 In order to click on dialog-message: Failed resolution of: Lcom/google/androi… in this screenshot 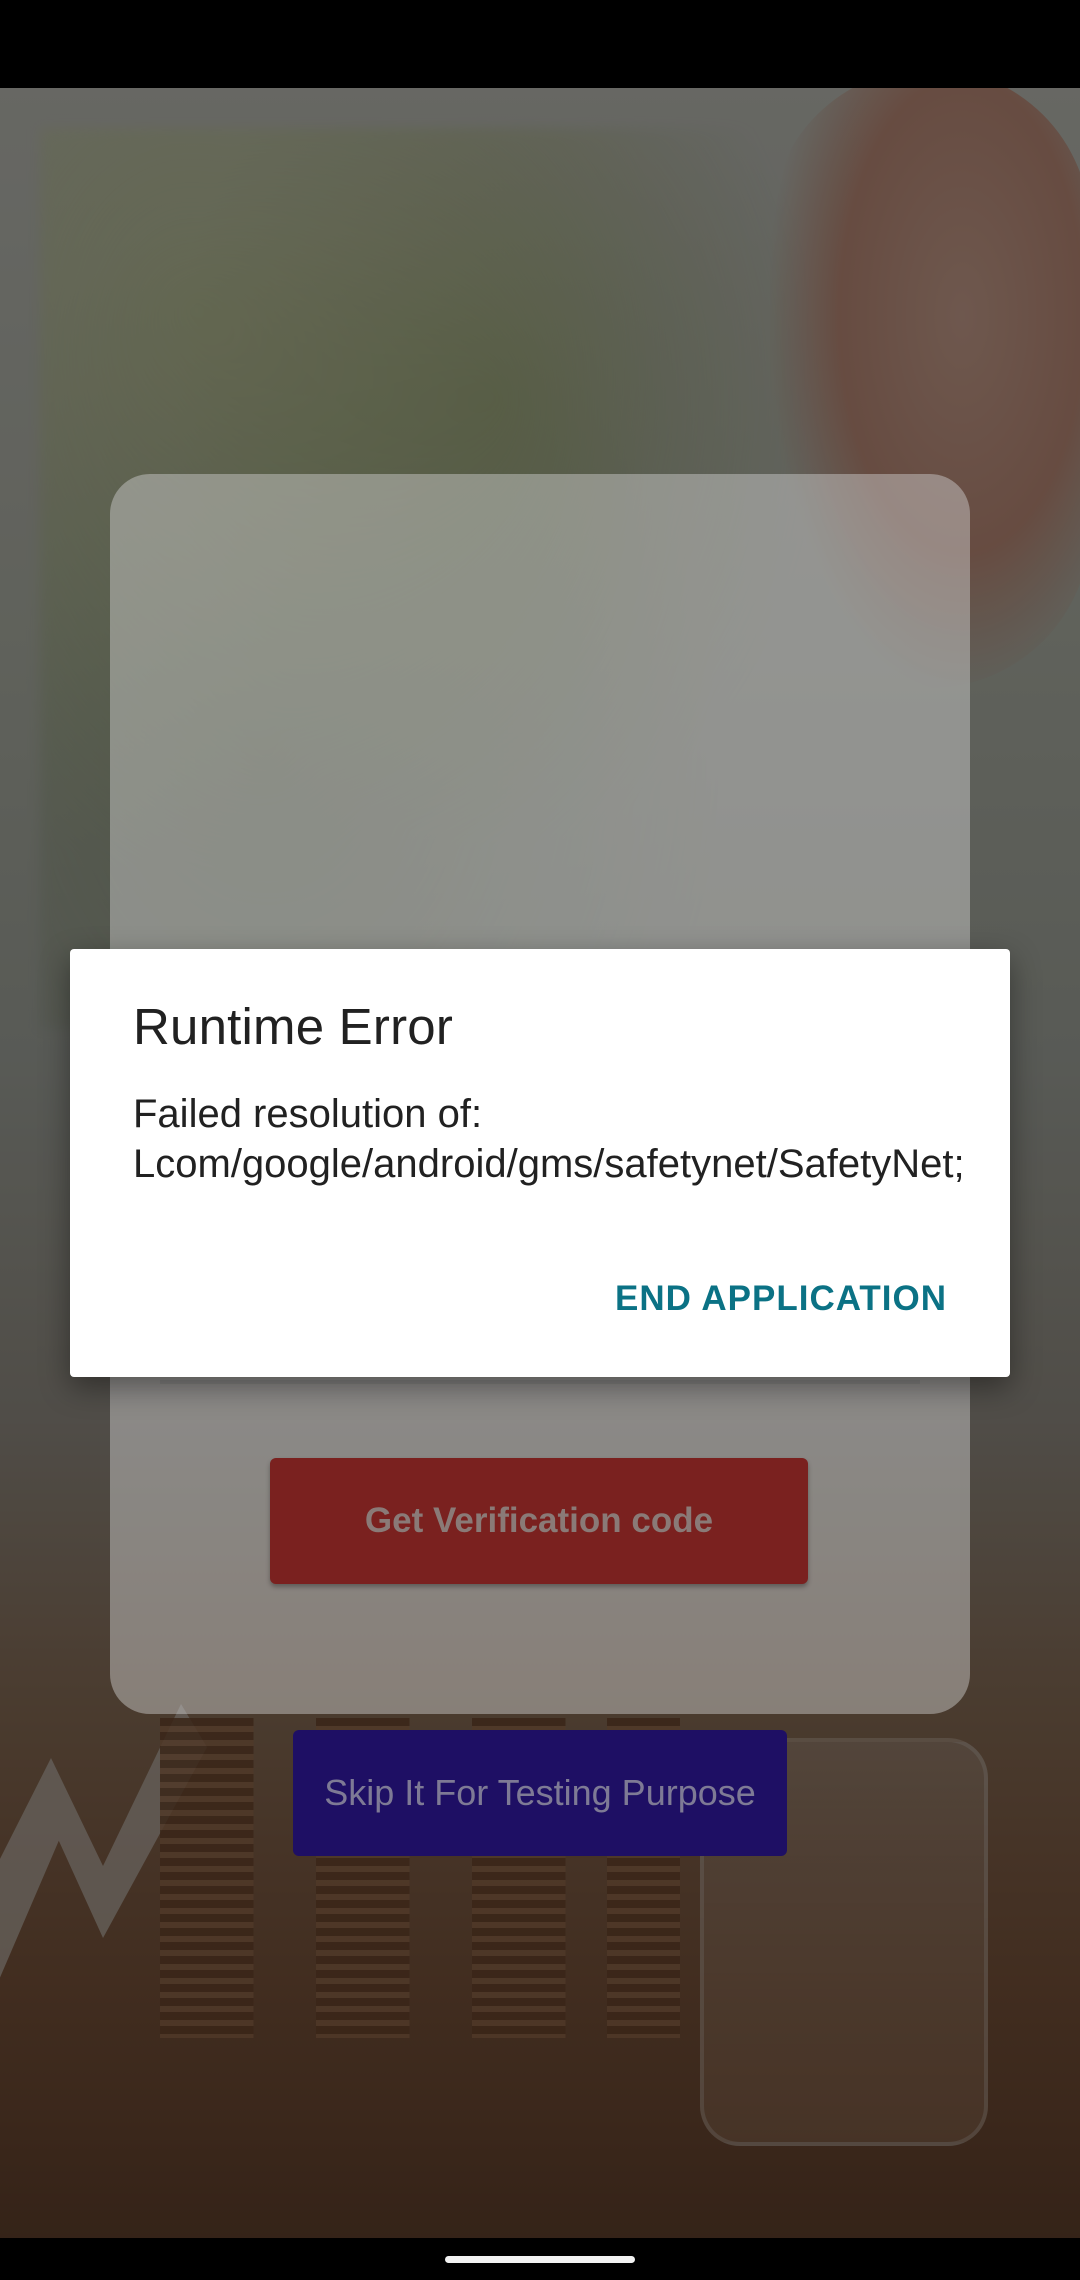, I will do `click(549, 1139)`.